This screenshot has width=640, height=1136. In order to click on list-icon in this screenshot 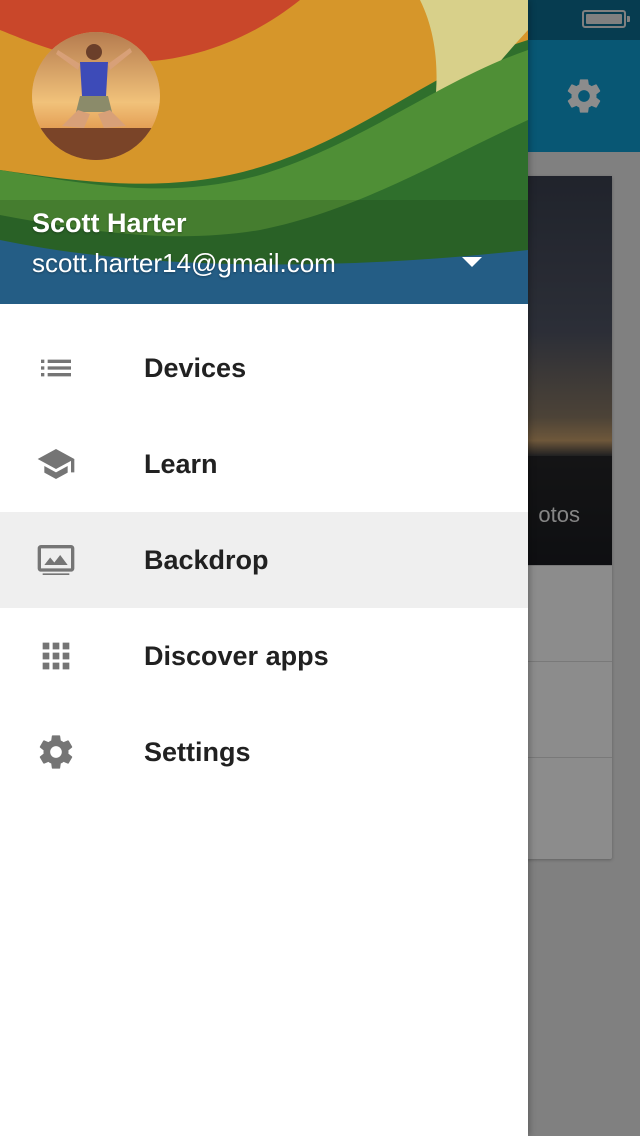, I will do `click(56, 368)`.